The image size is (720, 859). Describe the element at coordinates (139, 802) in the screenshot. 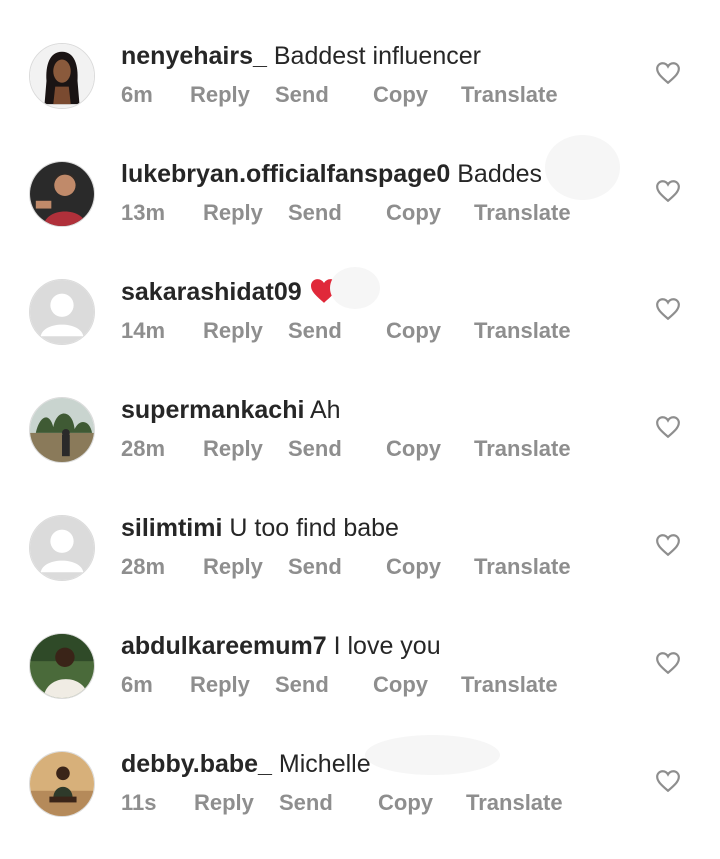

I see `comment-time: 11s` at that location.